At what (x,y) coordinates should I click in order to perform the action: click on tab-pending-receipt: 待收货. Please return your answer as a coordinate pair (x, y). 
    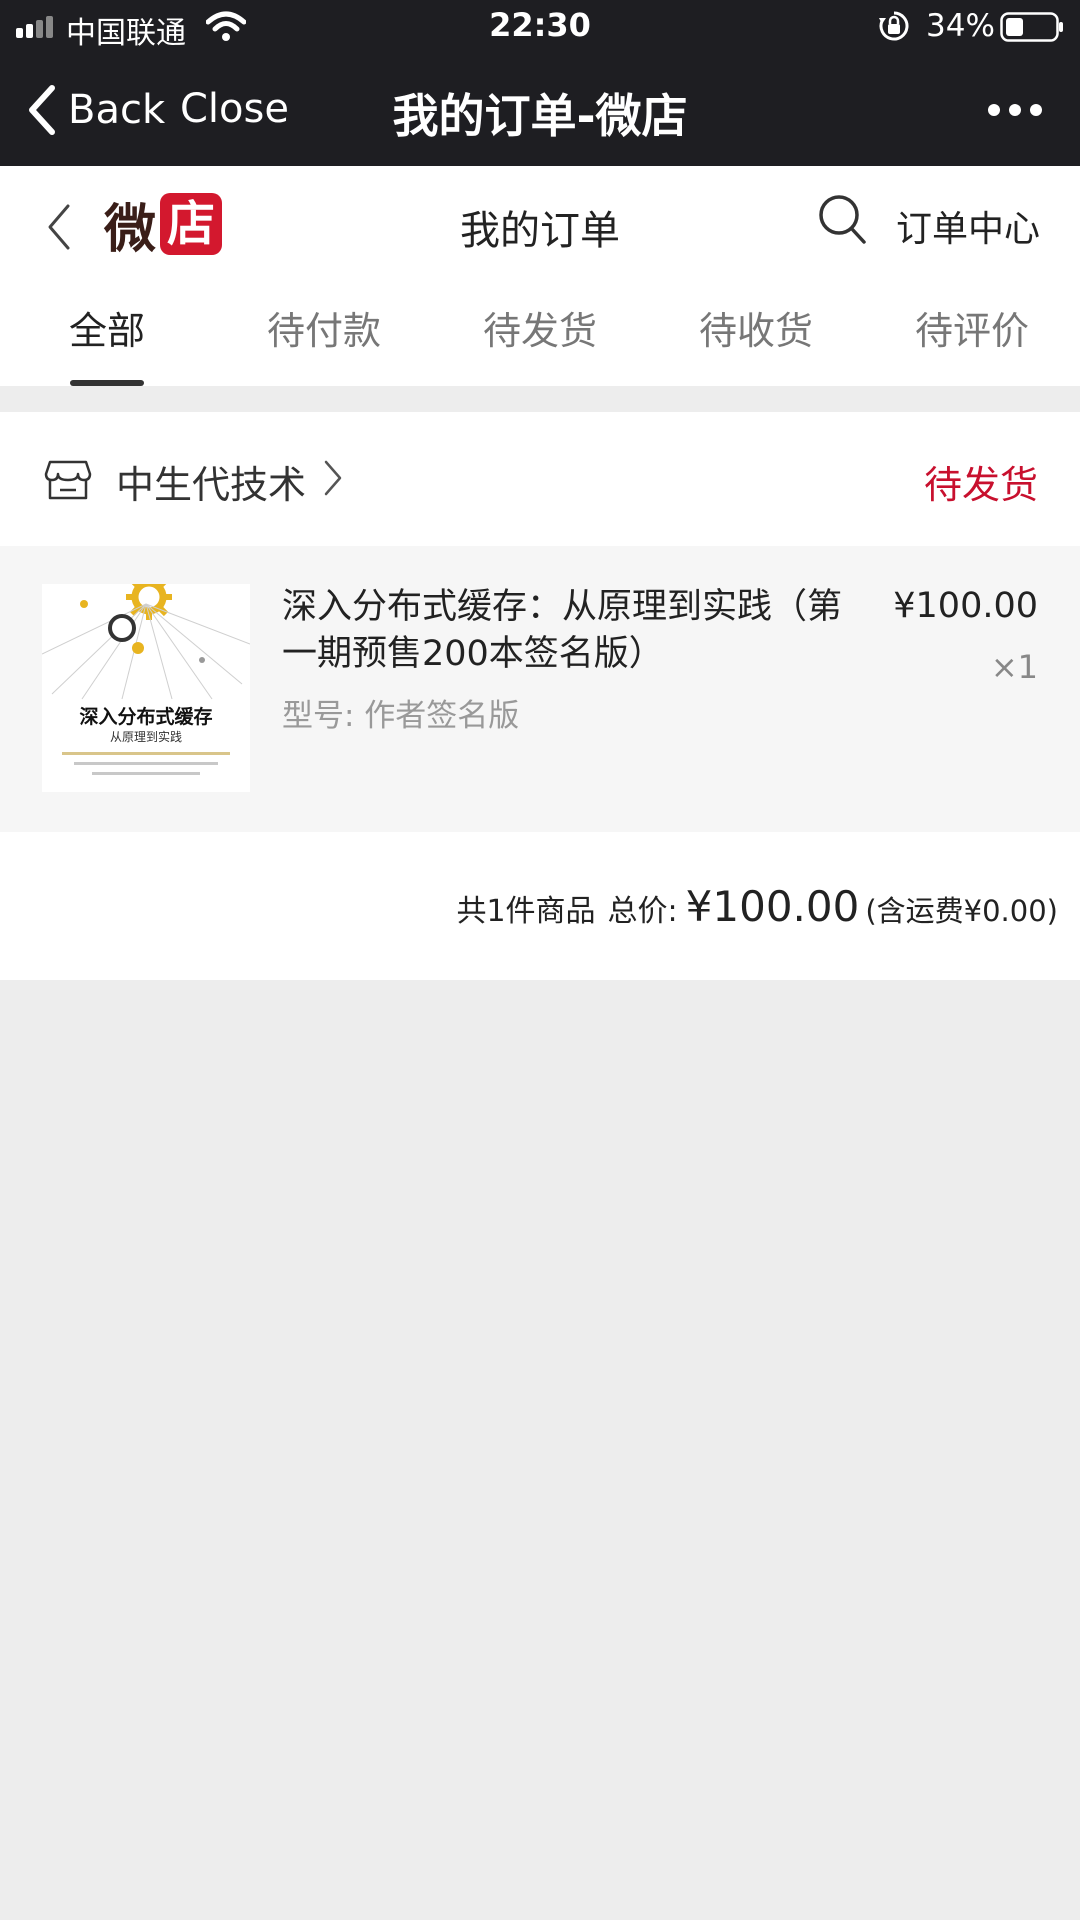
    Looking at the image, I should click on (756, 331).